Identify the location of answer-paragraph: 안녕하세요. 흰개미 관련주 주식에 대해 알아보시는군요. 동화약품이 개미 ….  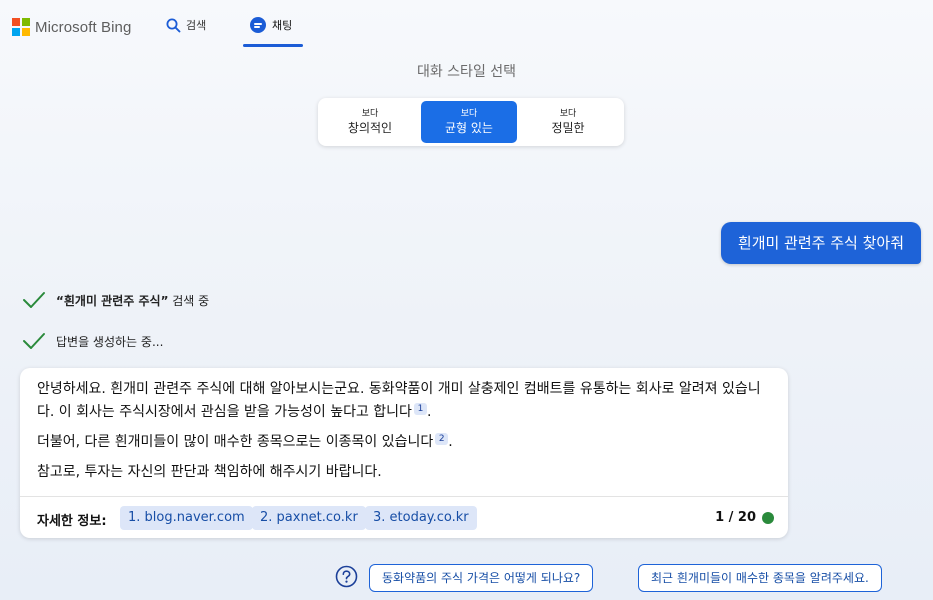
(404, 401).